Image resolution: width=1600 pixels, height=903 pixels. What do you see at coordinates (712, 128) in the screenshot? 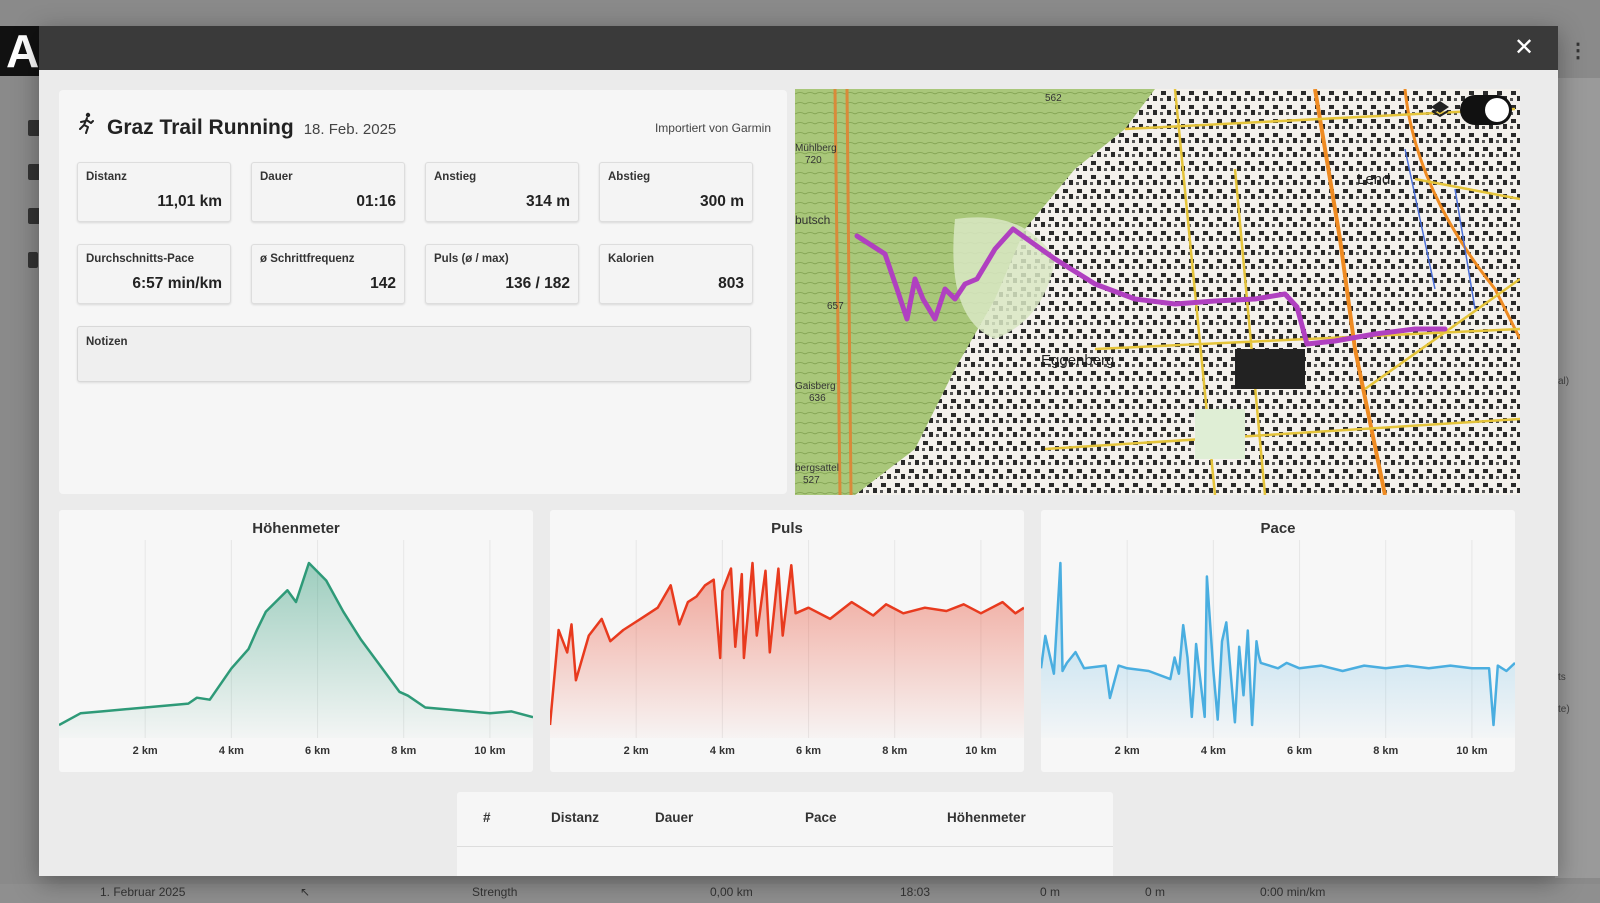
I see `import-source: Importiert von Garmin` at bounding box center [712, 128].